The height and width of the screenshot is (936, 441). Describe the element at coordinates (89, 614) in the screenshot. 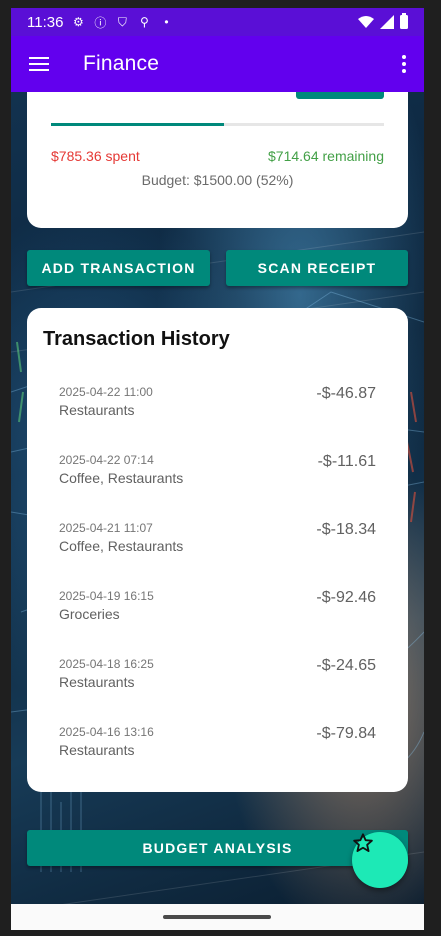

I see `transaction-category: Groceries` at that location.